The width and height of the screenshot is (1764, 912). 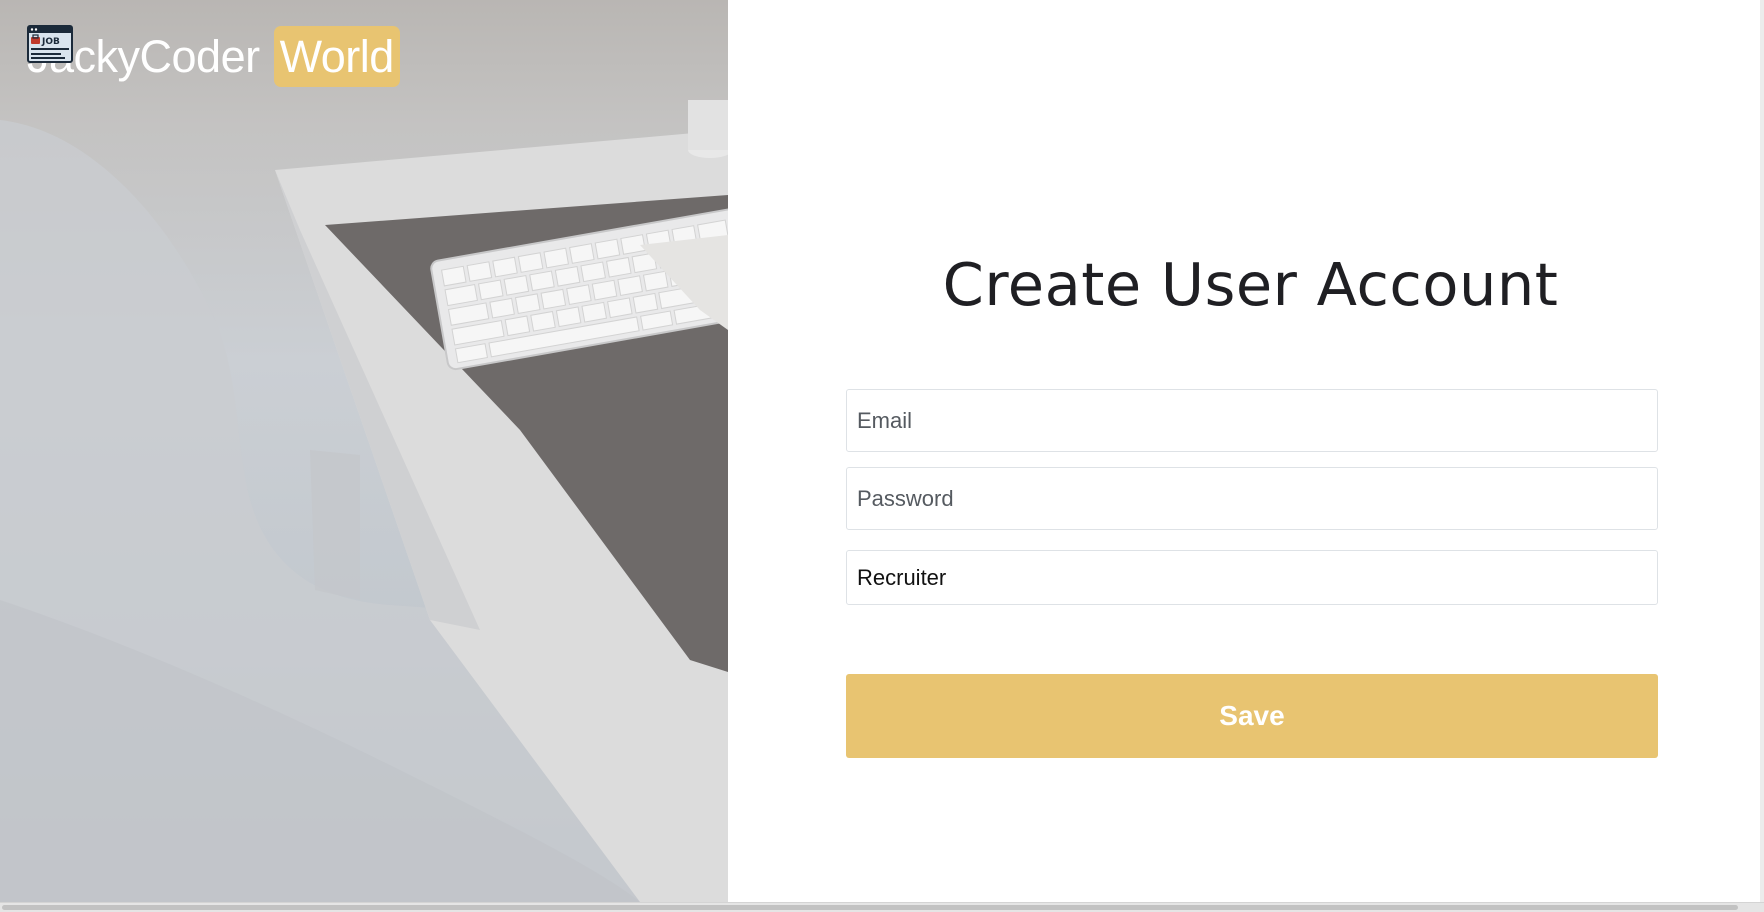 I want to click on password-field, so click(x=1252, y=498).